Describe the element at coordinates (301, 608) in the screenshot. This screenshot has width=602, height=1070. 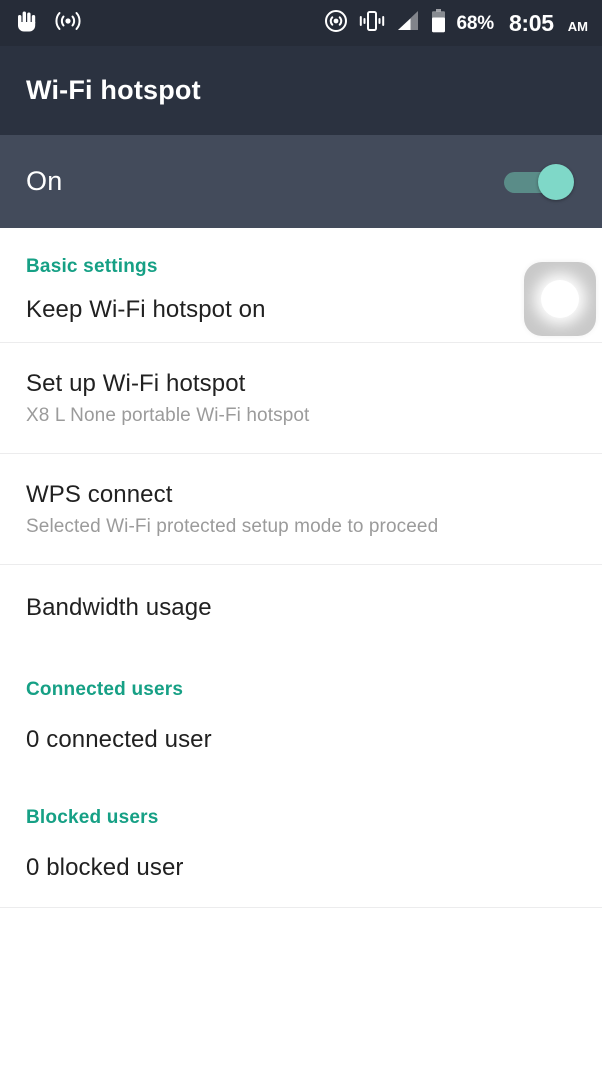
I see `list-item-bandwidth-usage: Bandwidth usage` at that location.